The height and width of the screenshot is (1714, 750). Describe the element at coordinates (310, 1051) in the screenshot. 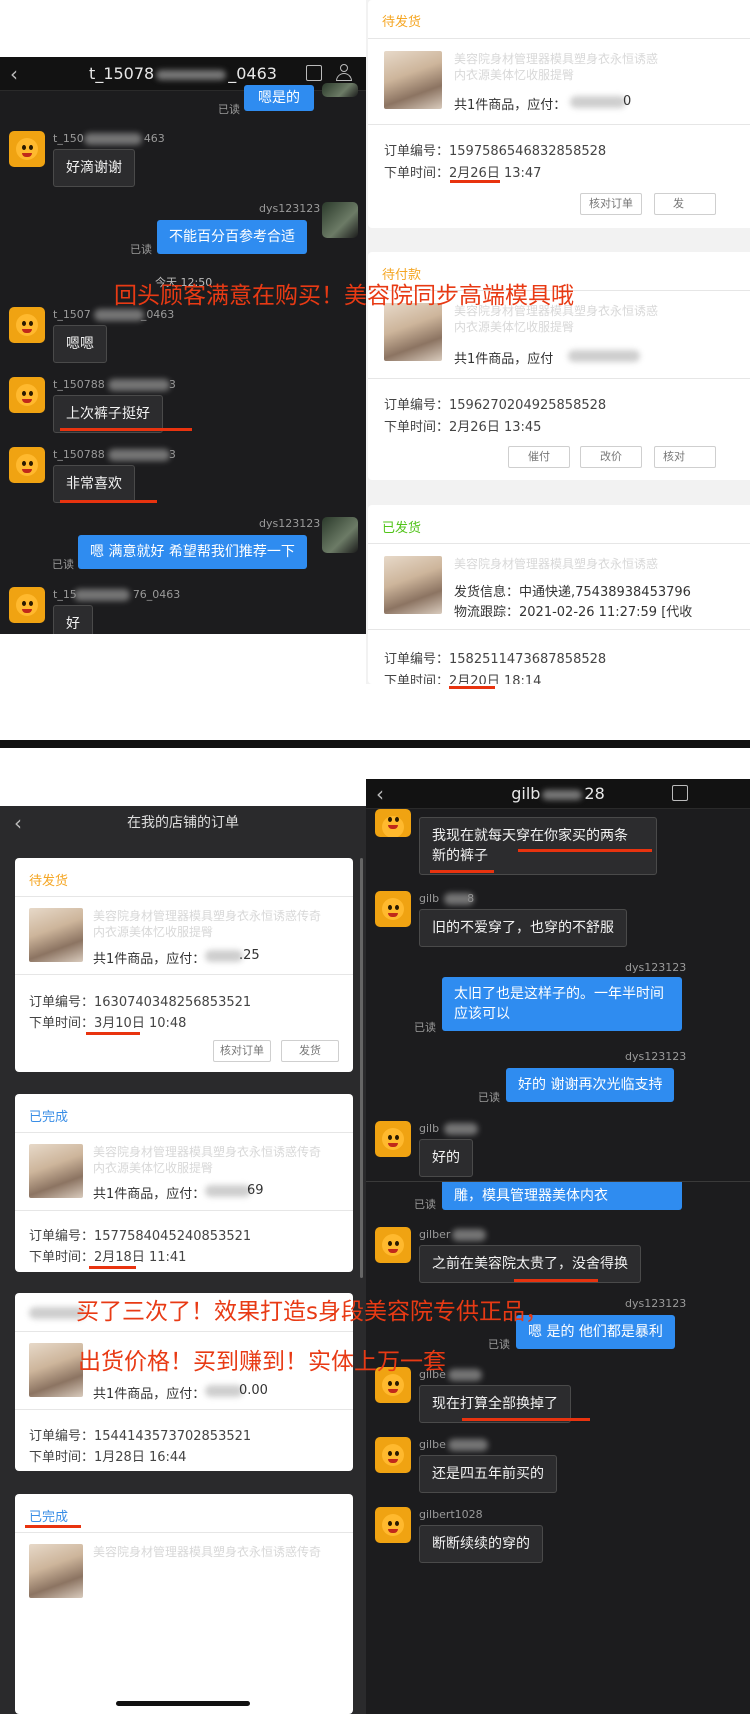

I see `ship-button: 发货` at that location.